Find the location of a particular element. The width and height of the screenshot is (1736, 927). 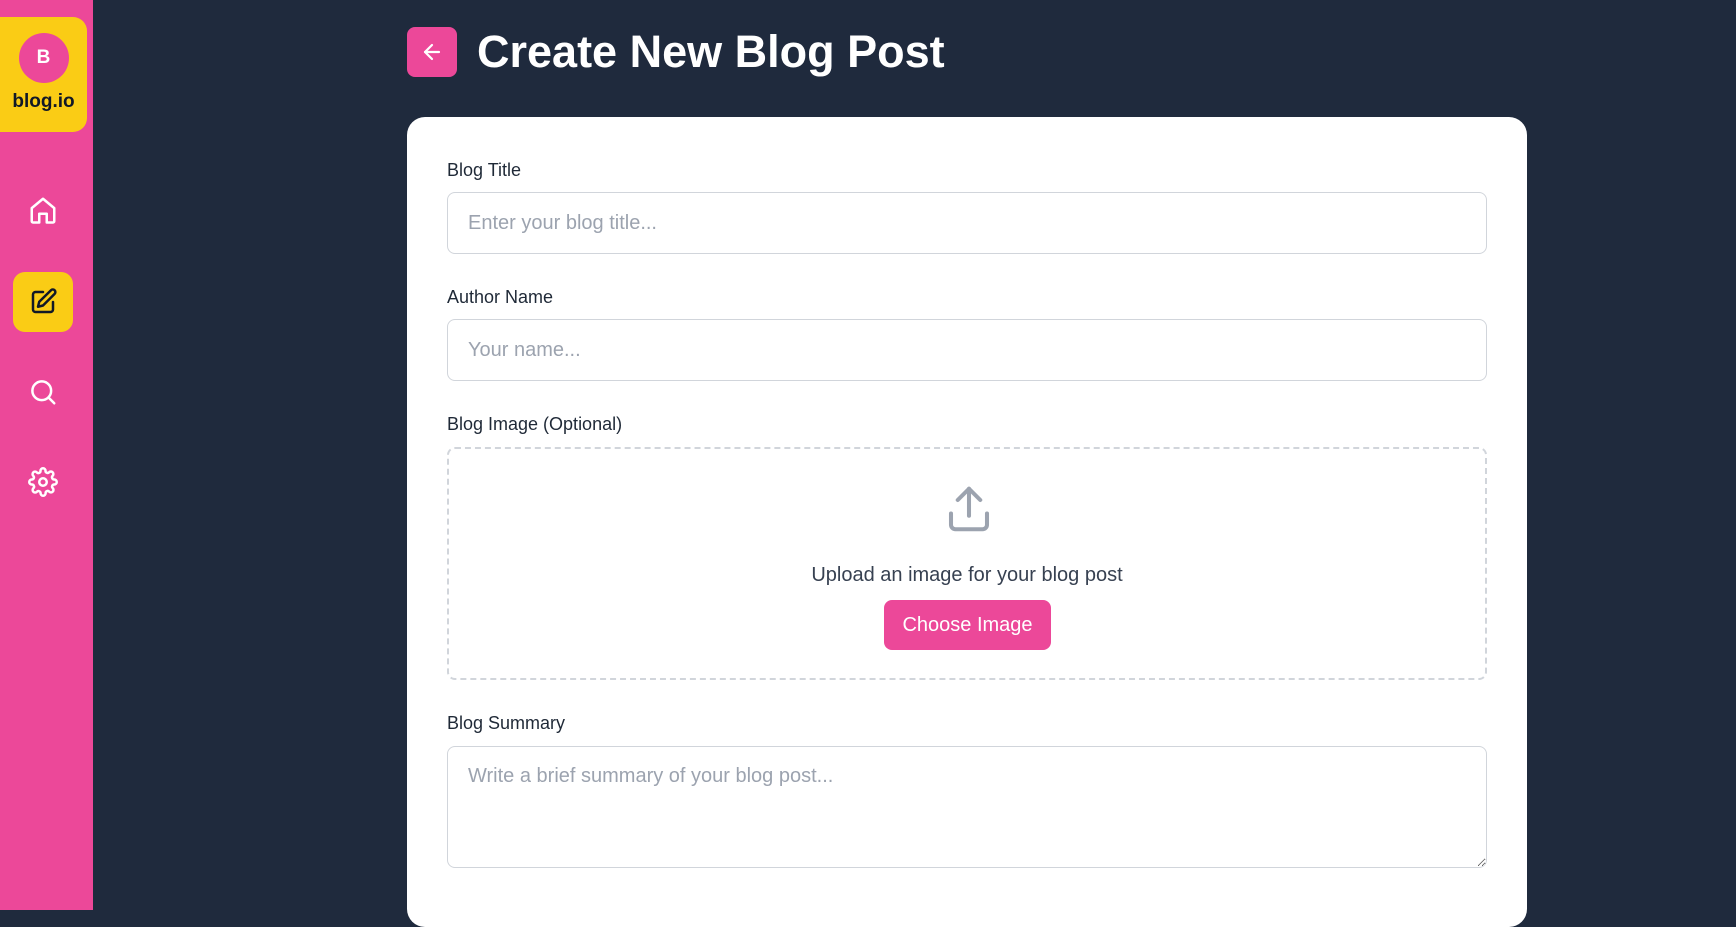

blog-summary-label: Blog Summary is located at coordinates (506, 723).